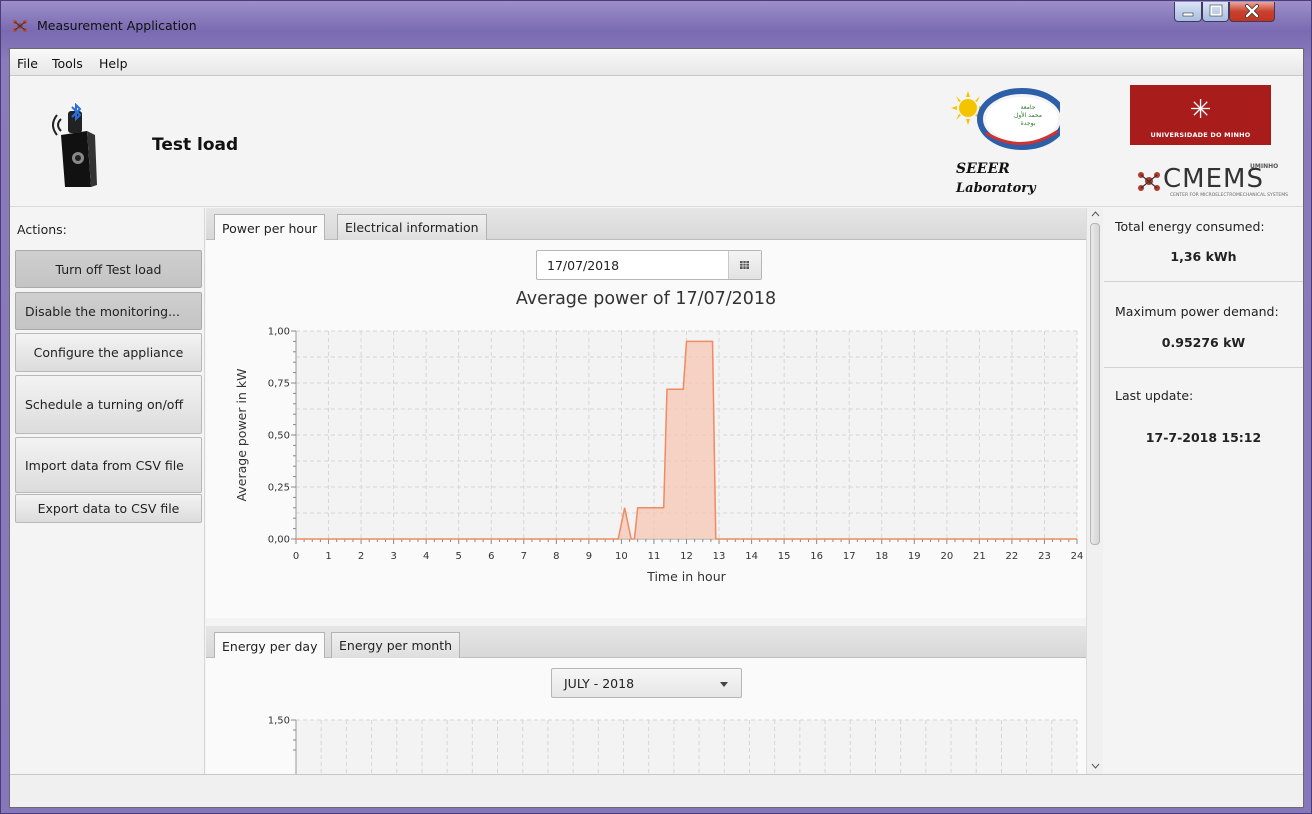  I want to click on seeer-lab-name: SEEER, so click(983, 169).